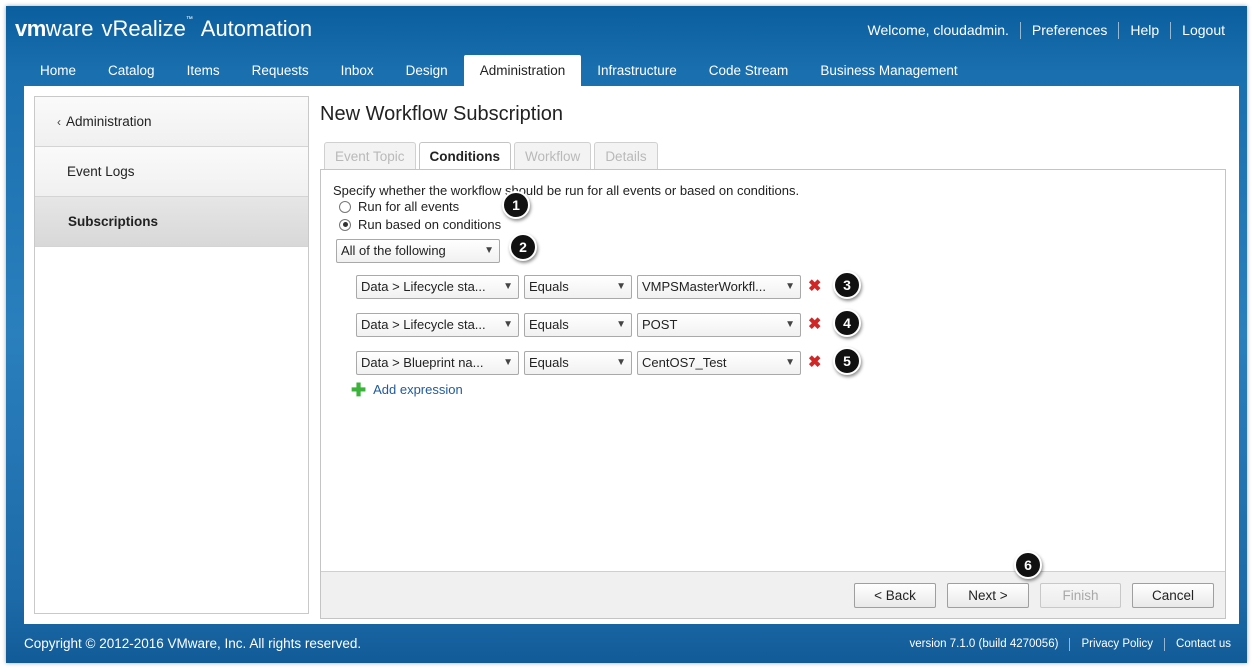 This screenshot has height=669, width=1253. I want to click on contact-us-link: Contact us, so click(1197, 644).